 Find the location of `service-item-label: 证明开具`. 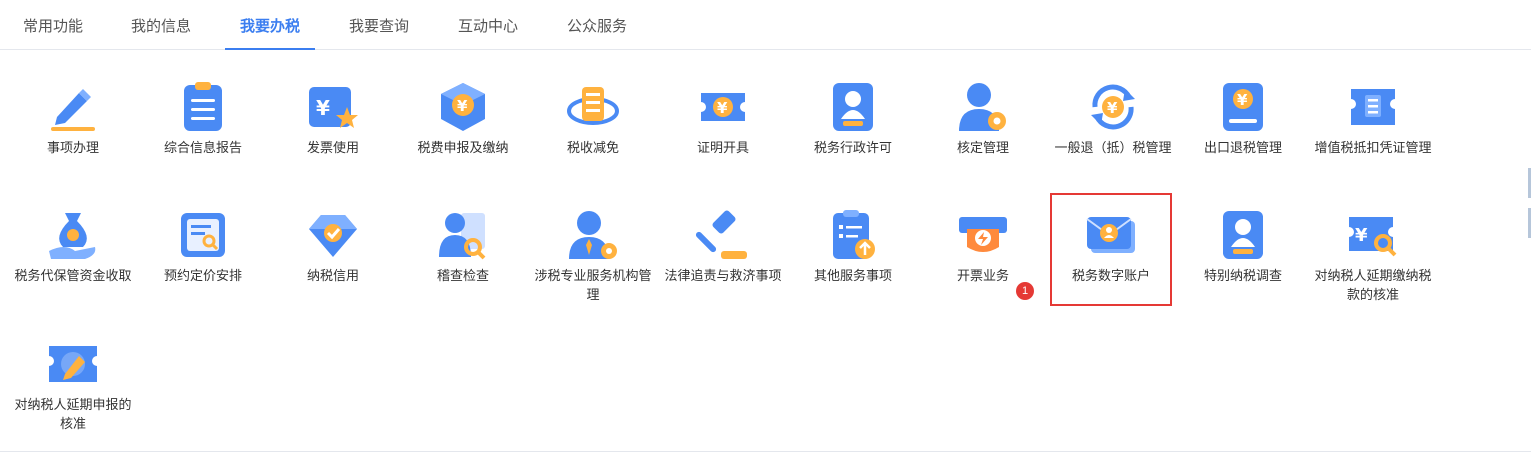

service-item-label: 证明开具 is located at coordinates (722, 148).